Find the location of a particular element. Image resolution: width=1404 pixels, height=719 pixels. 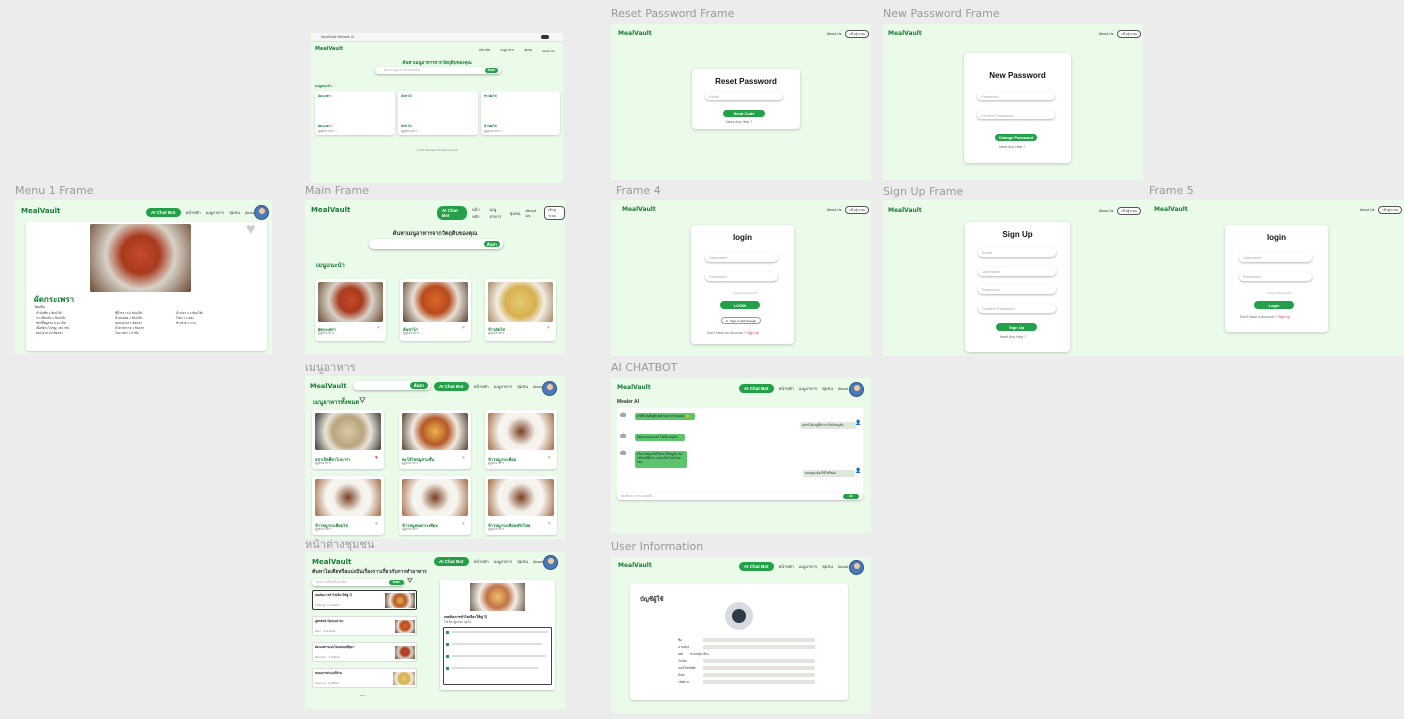

send-code-button: Send Code is located at coordinates (744, 113).